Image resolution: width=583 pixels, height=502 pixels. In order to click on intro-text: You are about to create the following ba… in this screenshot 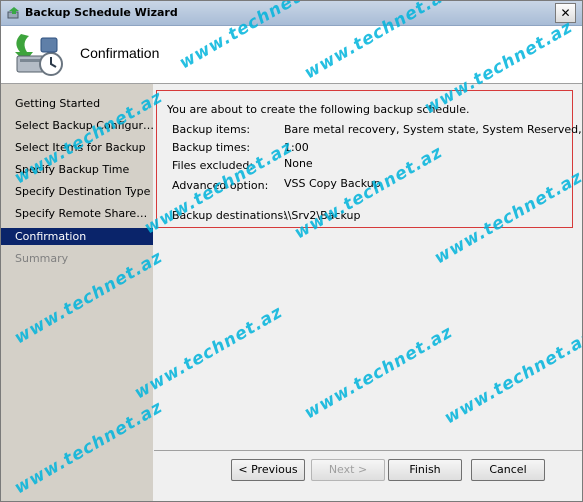, I will do `click(318, 109)`.